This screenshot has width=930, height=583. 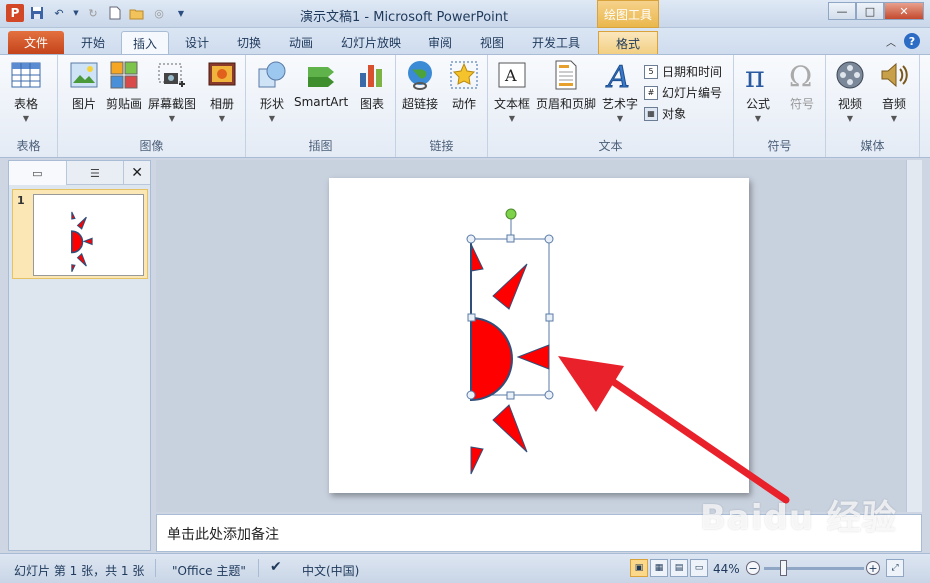 I want to click on spell-check-icon: ✔, so click(x=276, y=567).